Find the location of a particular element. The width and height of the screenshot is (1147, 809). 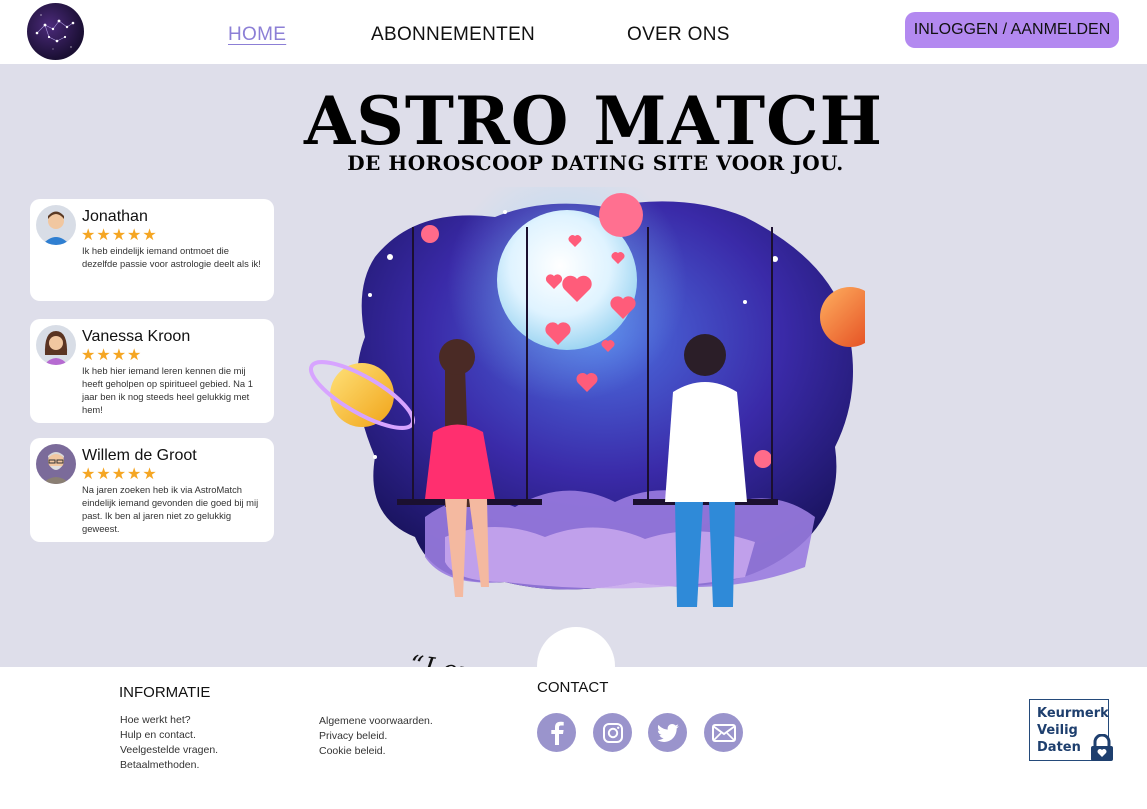

hero-quote: “Love is where the stars align ” is located at coordinates (632, 658).